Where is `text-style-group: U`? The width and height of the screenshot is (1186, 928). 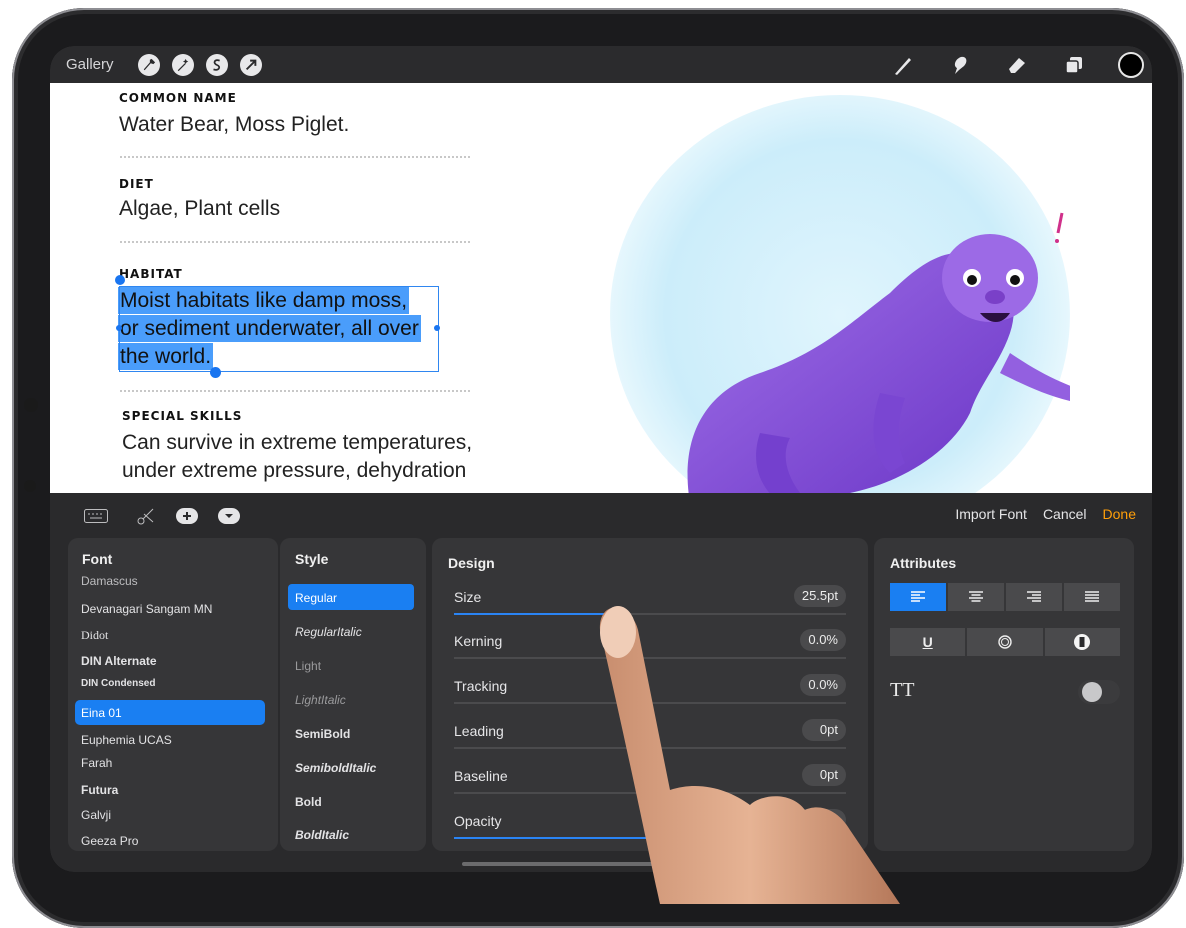 text-style-group: U is located at coordinates (1005, 642).